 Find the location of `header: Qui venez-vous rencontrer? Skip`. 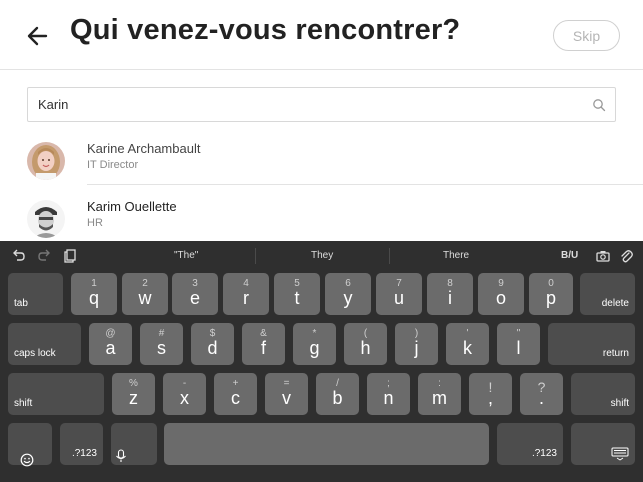

header: Qui venez-vous rencontrer? Skip is located at coordinates (321, 35).